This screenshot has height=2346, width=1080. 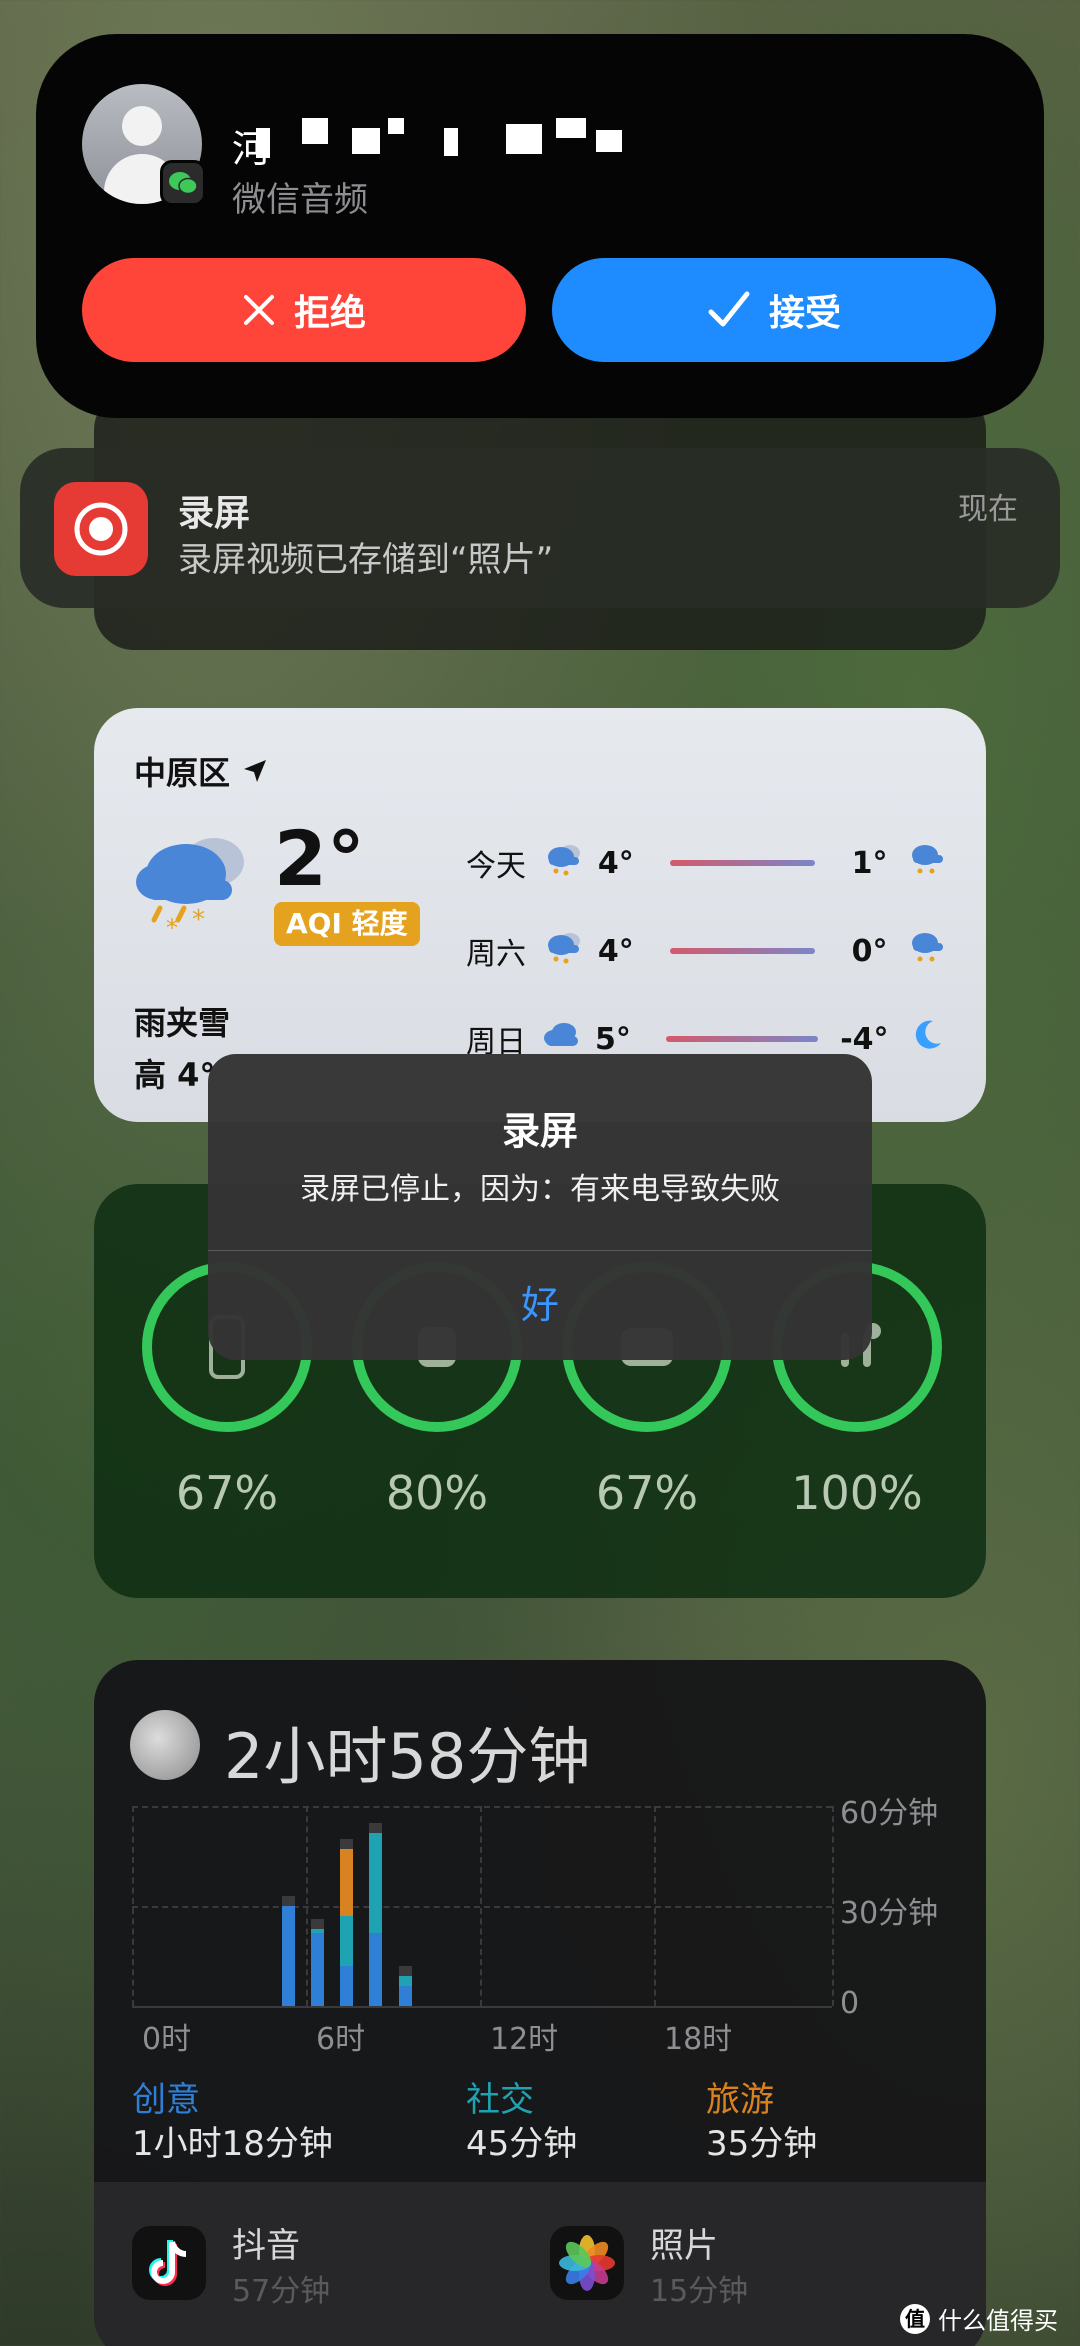 I want to click on forecast-day: 周六, so click(x=496, y=954).